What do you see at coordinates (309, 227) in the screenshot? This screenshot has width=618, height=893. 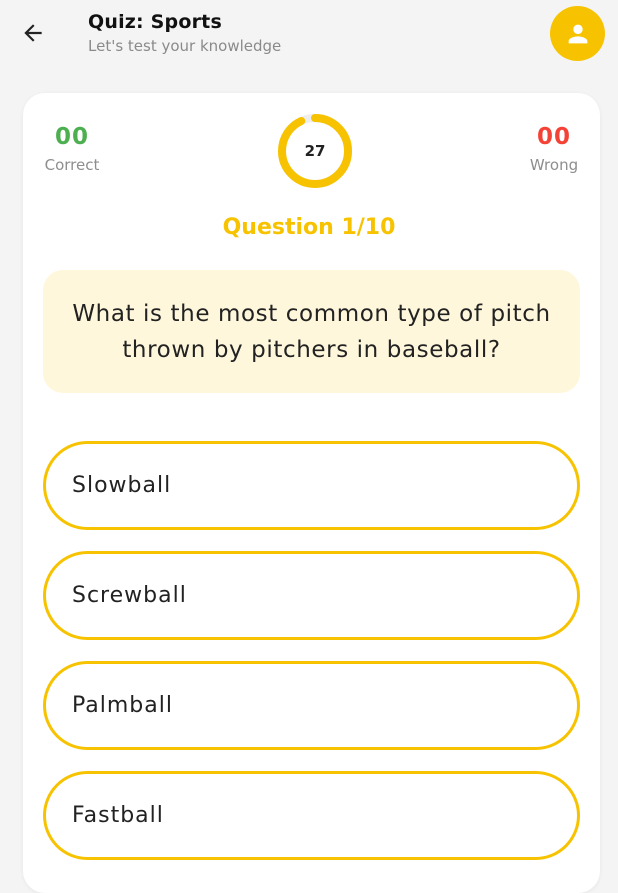 I see `question-counter: Question 1/10` at bounding box center [309, 227].